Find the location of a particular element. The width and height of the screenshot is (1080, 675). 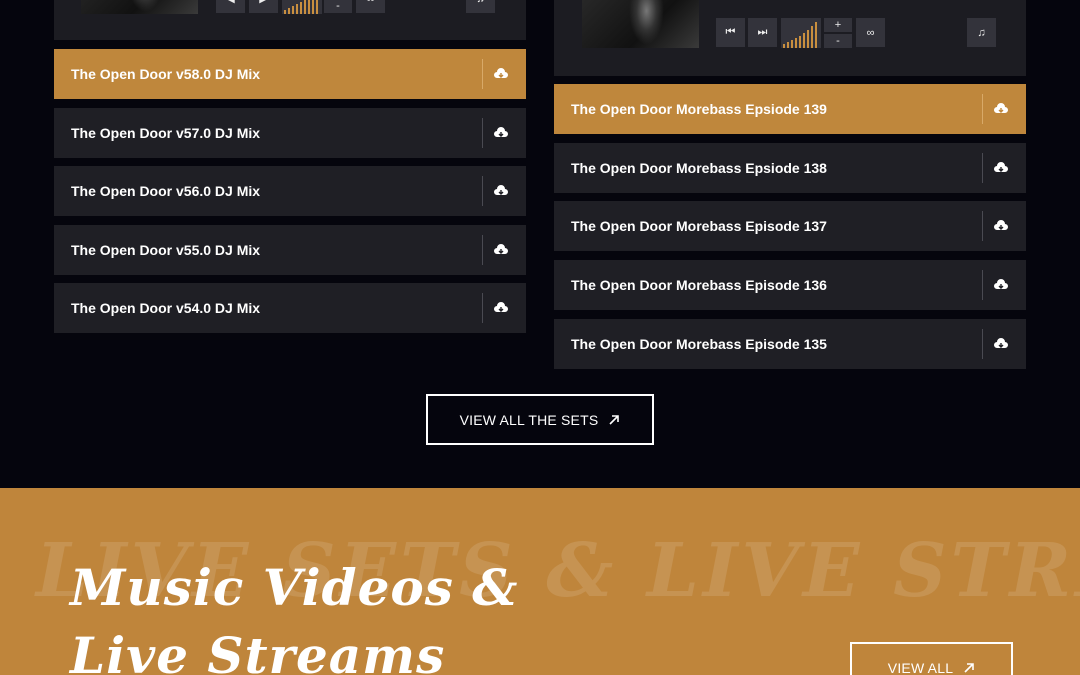

left-volume-meter is located at coordinates (302, 7).